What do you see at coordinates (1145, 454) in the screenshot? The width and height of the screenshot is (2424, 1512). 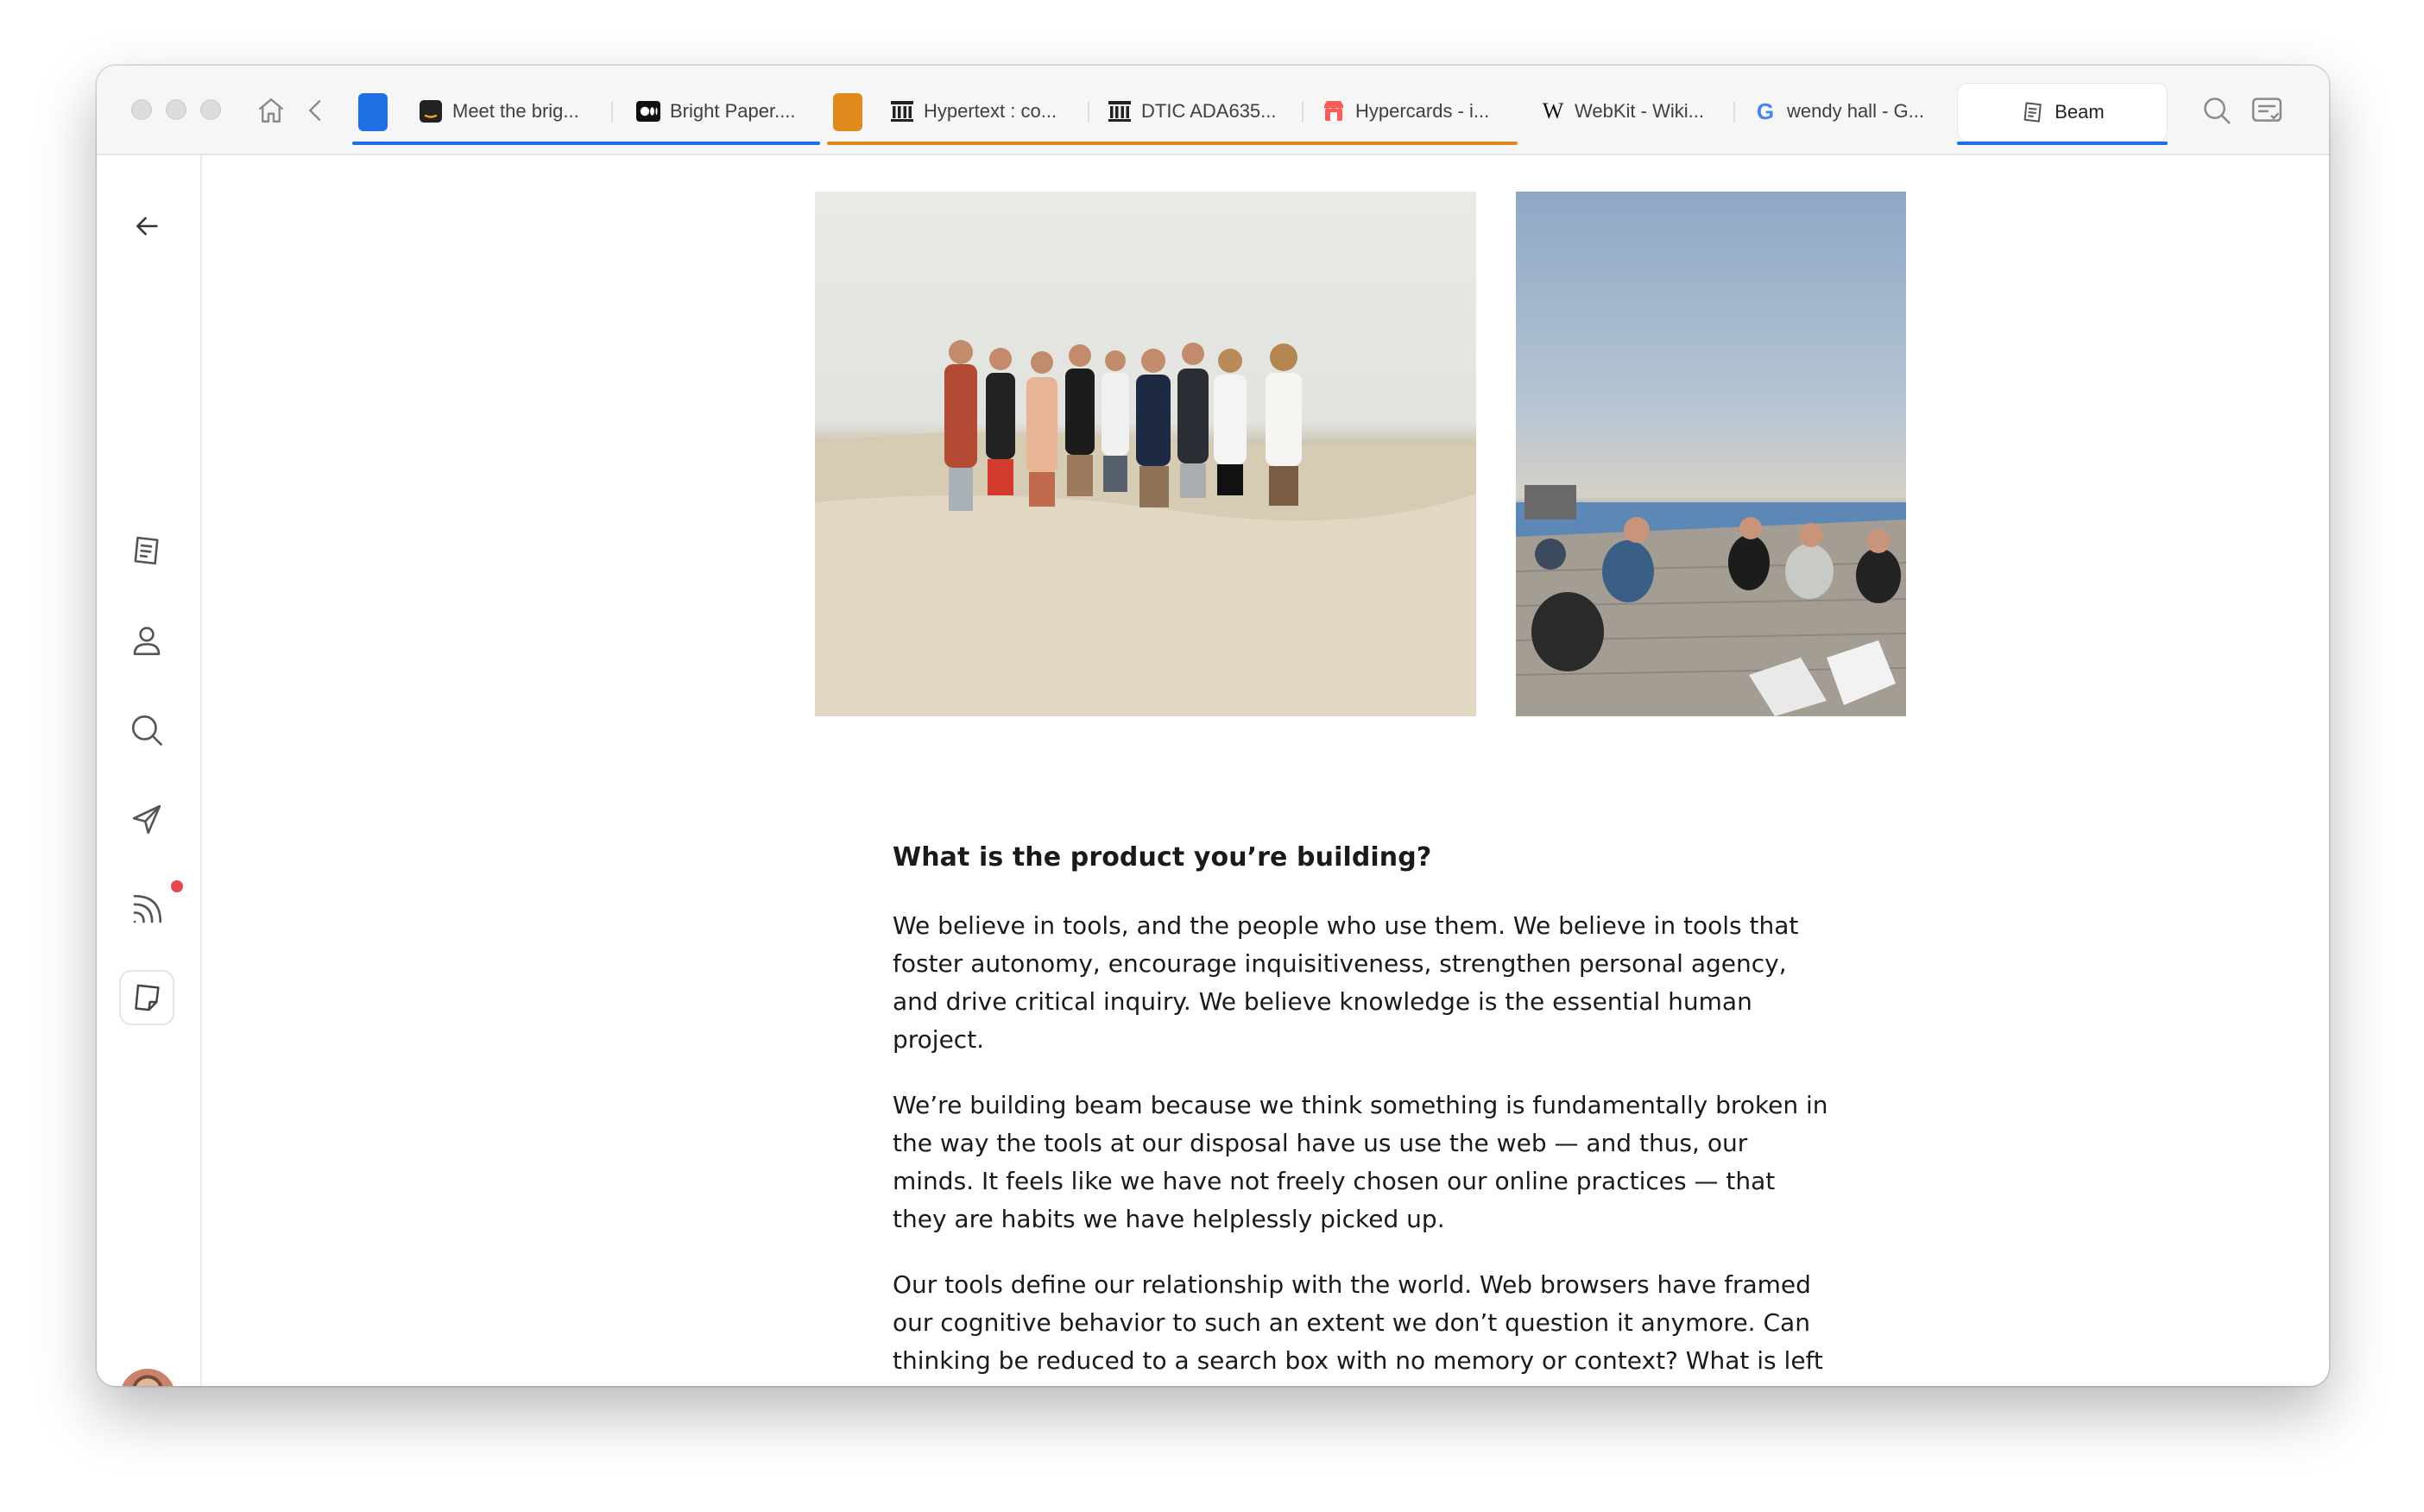 I see `team-photo-beach` at bounding box center [1145, 454].